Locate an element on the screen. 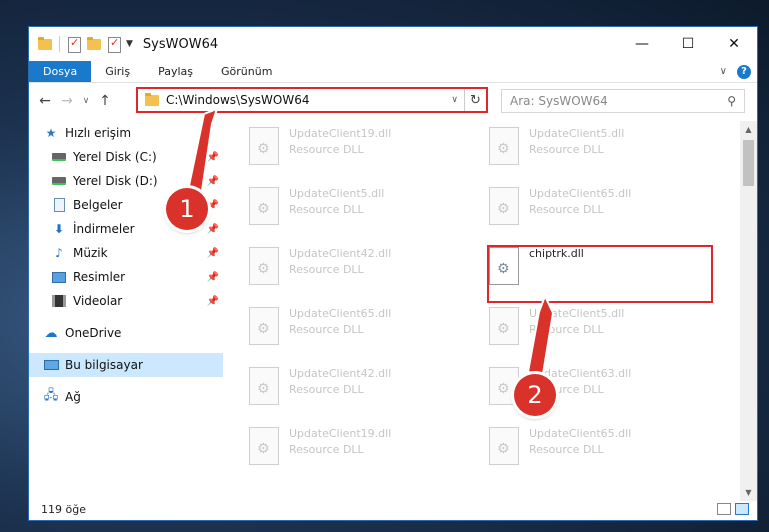 The width and height of the screenshot is (769, 532). new-folder-icon is located at coordinates (94, 44).